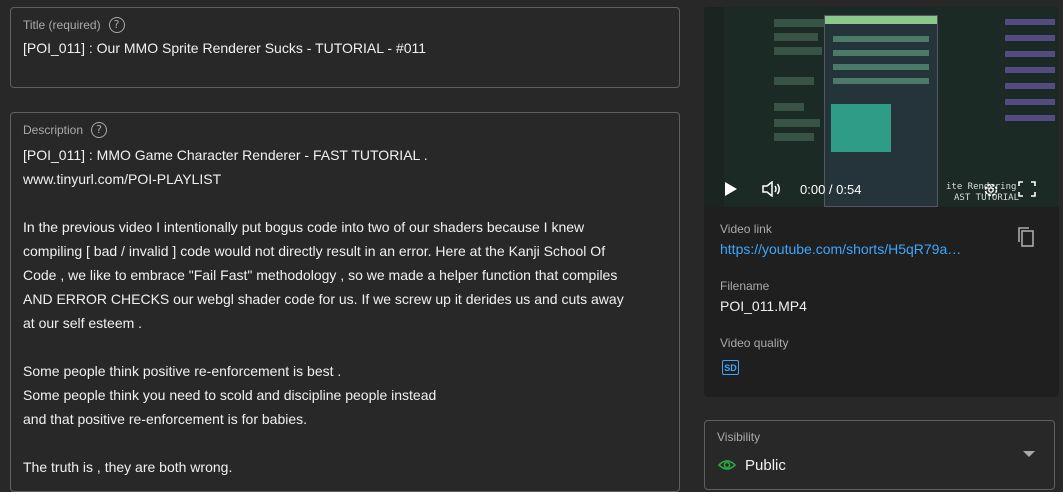 This screenshot has height=492, width=1063. I want to click on title-label-row: Title (required) ?, so click(74, 25).